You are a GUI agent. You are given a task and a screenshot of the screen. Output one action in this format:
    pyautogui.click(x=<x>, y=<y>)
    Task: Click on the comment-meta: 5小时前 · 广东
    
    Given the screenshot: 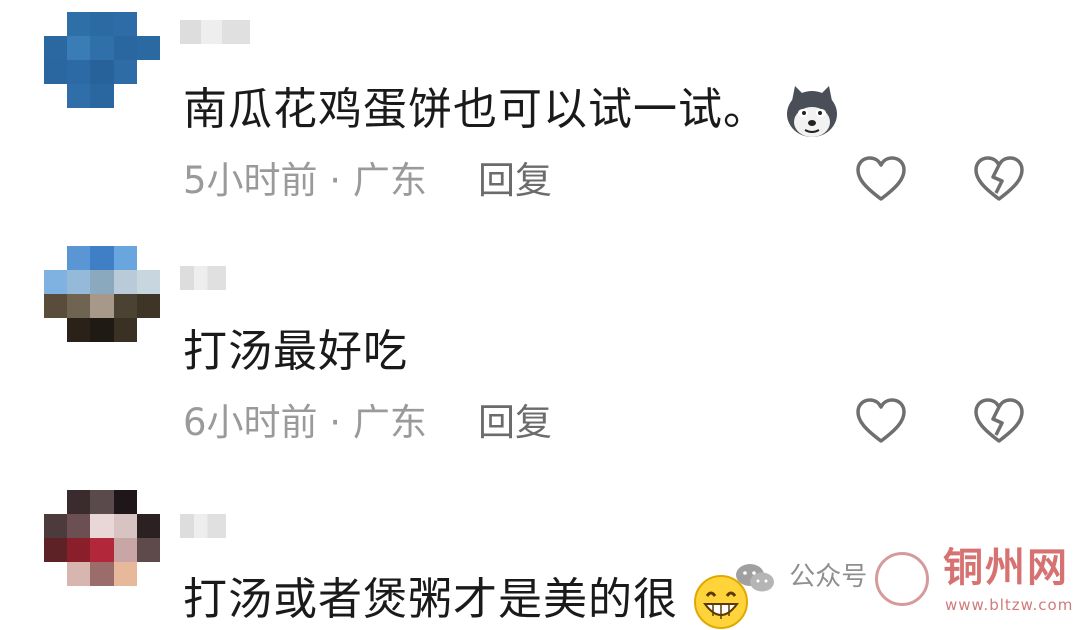 What is the action you would take?
    pyautogui.click(x=305, y=180)
    